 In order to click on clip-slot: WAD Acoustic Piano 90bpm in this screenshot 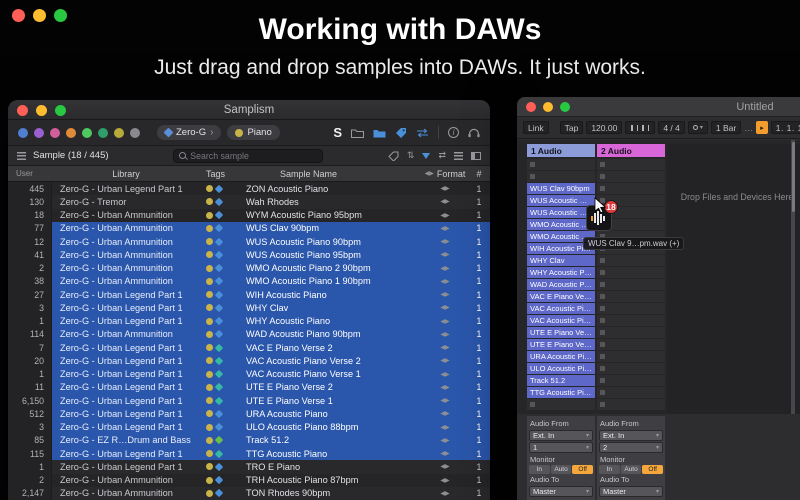, I will do `click(561, 284)`.